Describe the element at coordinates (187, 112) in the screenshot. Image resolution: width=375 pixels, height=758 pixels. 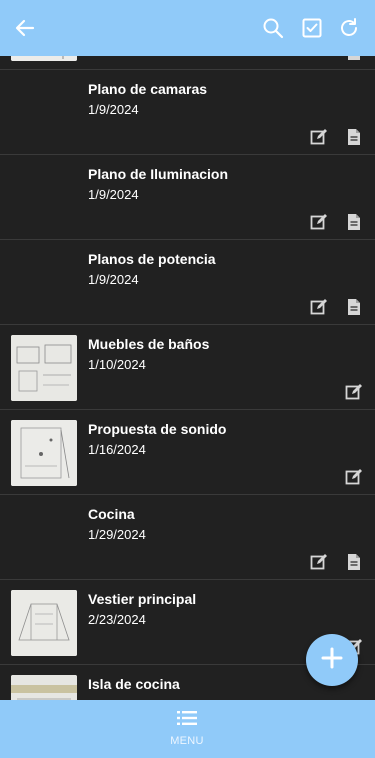
I see `list-item: Plano de camaras 1/9/2024` at that location.